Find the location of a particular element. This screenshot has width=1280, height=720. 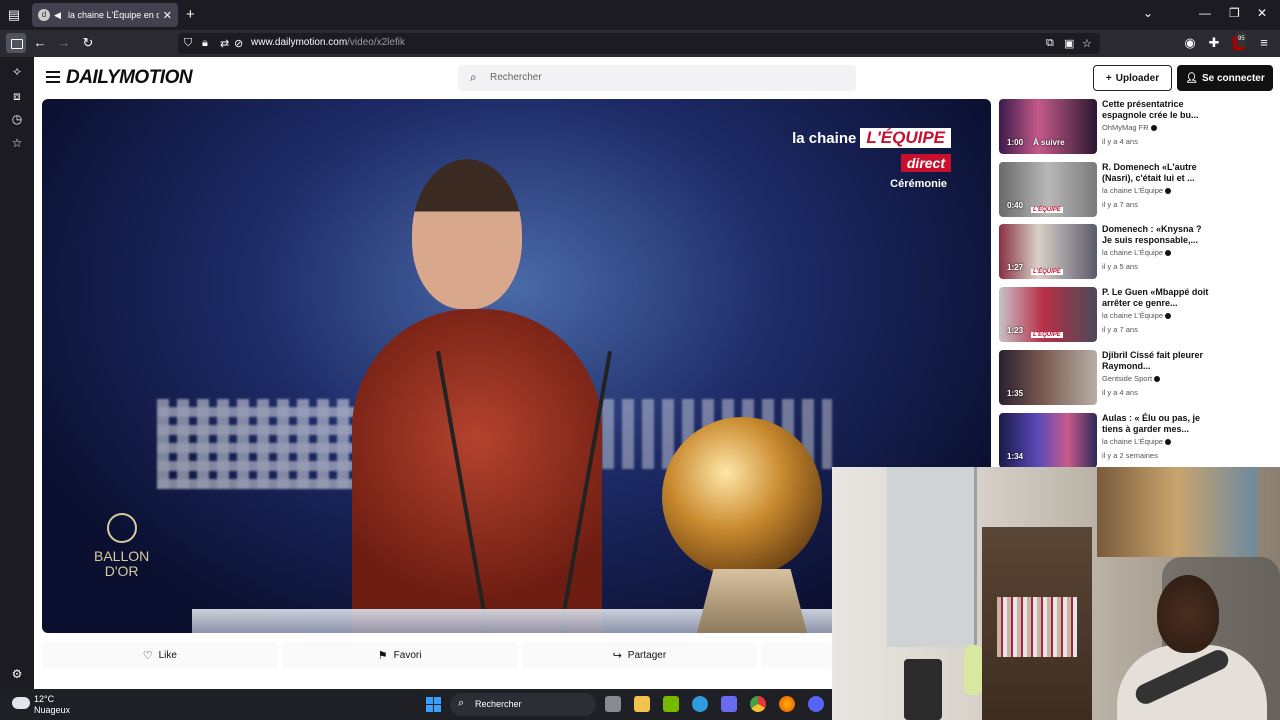

rec-channel: OhMyMag FR is located at coordinates (1129, 127).